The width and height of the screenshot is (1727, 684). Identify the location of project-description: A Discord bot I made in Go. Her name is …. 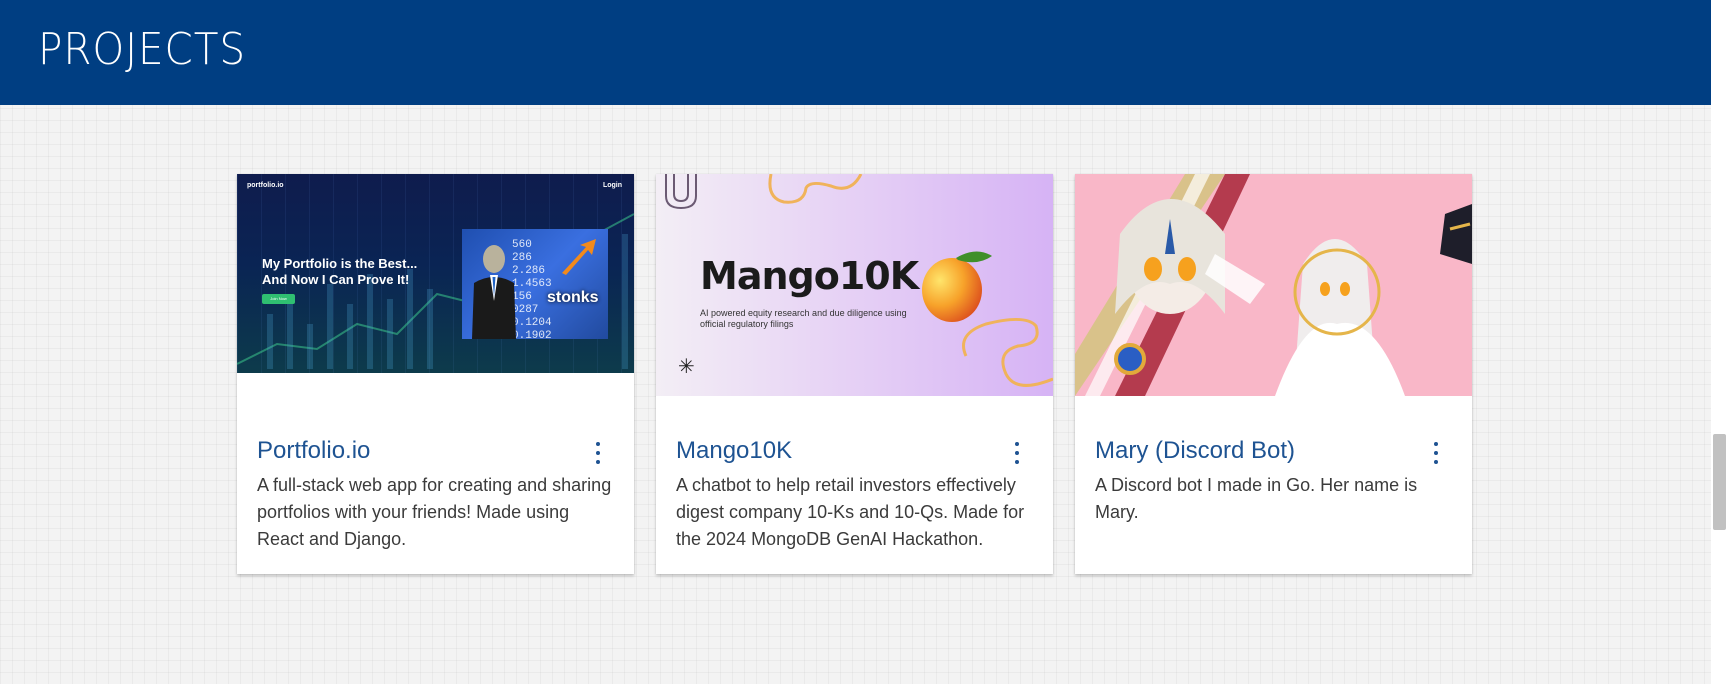
(1256, 498).